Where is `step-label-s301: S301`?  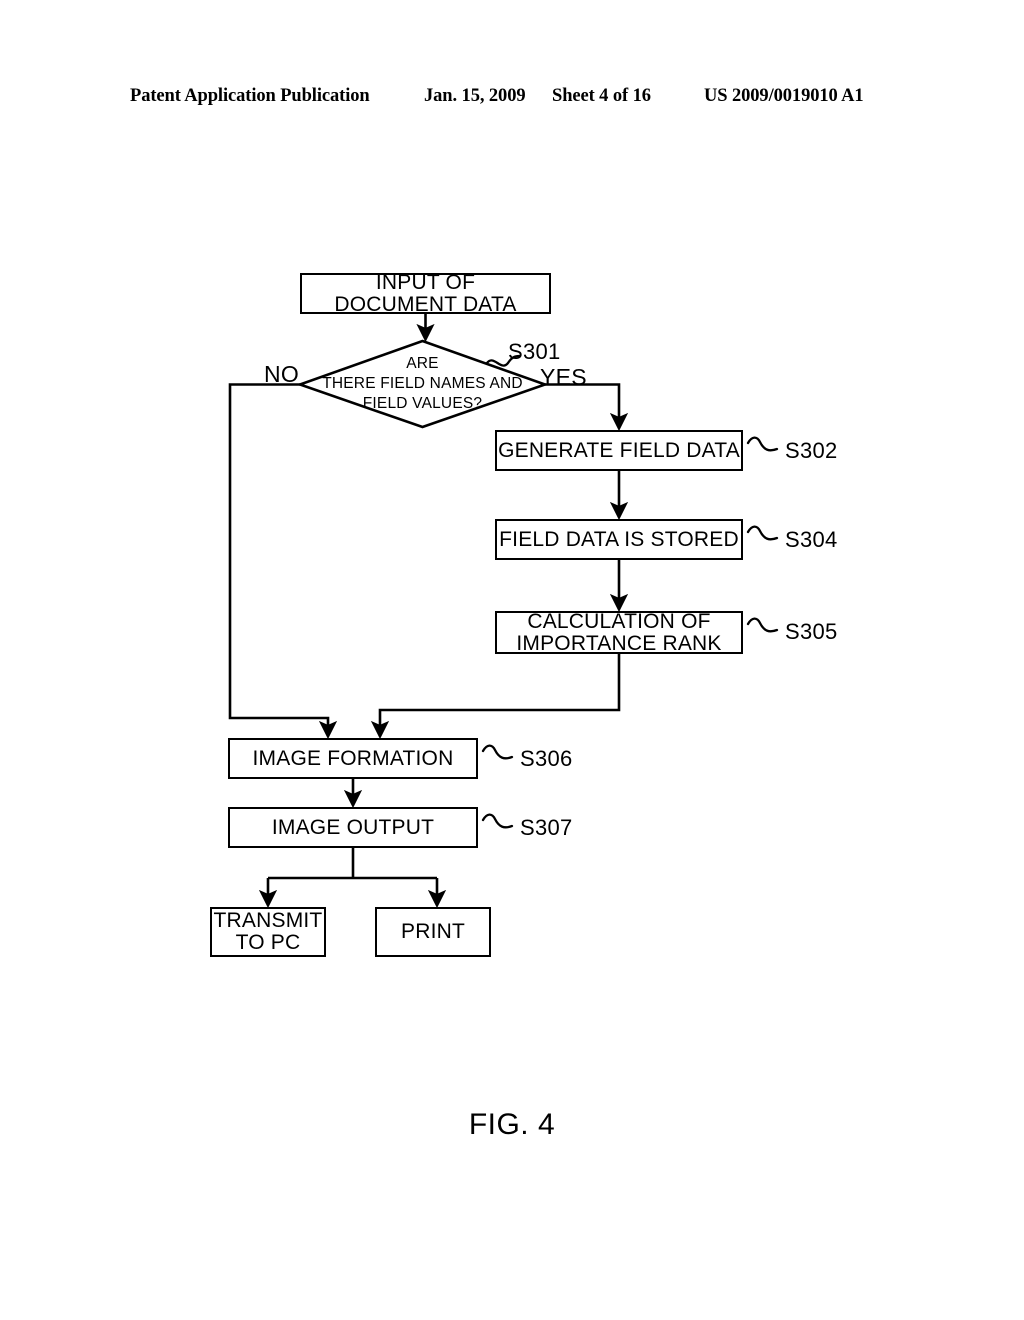 step-label-s301: S301 is located at coordinates (534, 351).